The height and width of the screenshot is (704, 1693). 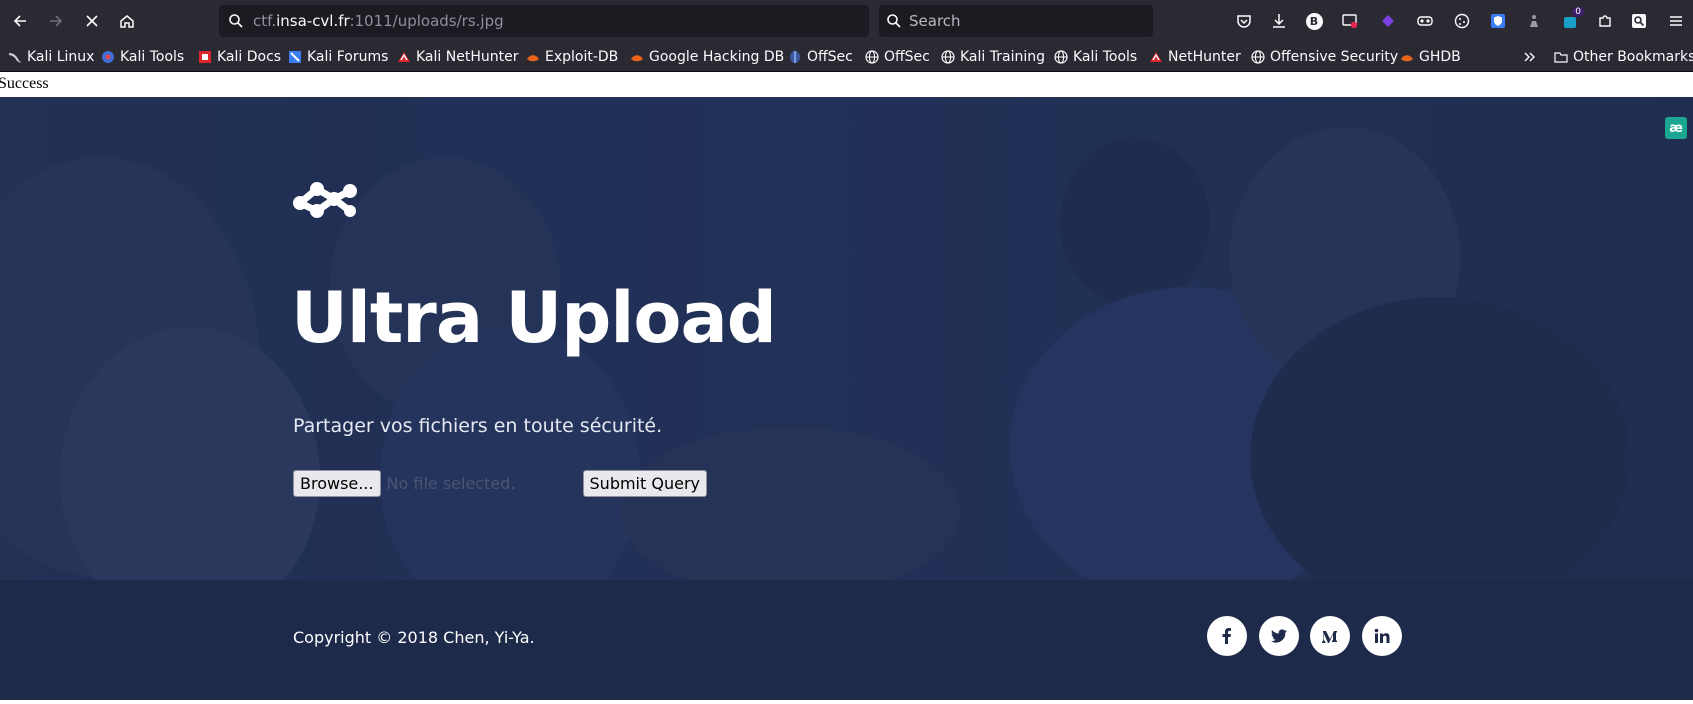 What do you see at coordinates (325, 200) in the screenshot?
I see `logo-icon` at bounding box center [325, 200].